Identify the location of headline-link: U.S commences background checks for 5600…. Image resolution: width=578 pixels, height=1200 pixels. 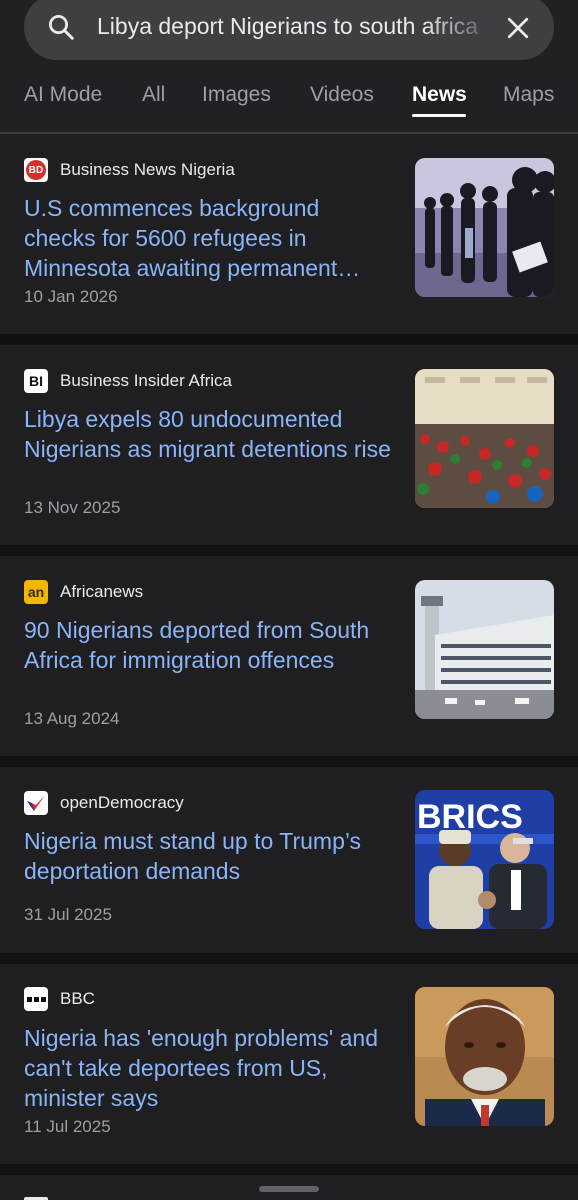
(208, 238).